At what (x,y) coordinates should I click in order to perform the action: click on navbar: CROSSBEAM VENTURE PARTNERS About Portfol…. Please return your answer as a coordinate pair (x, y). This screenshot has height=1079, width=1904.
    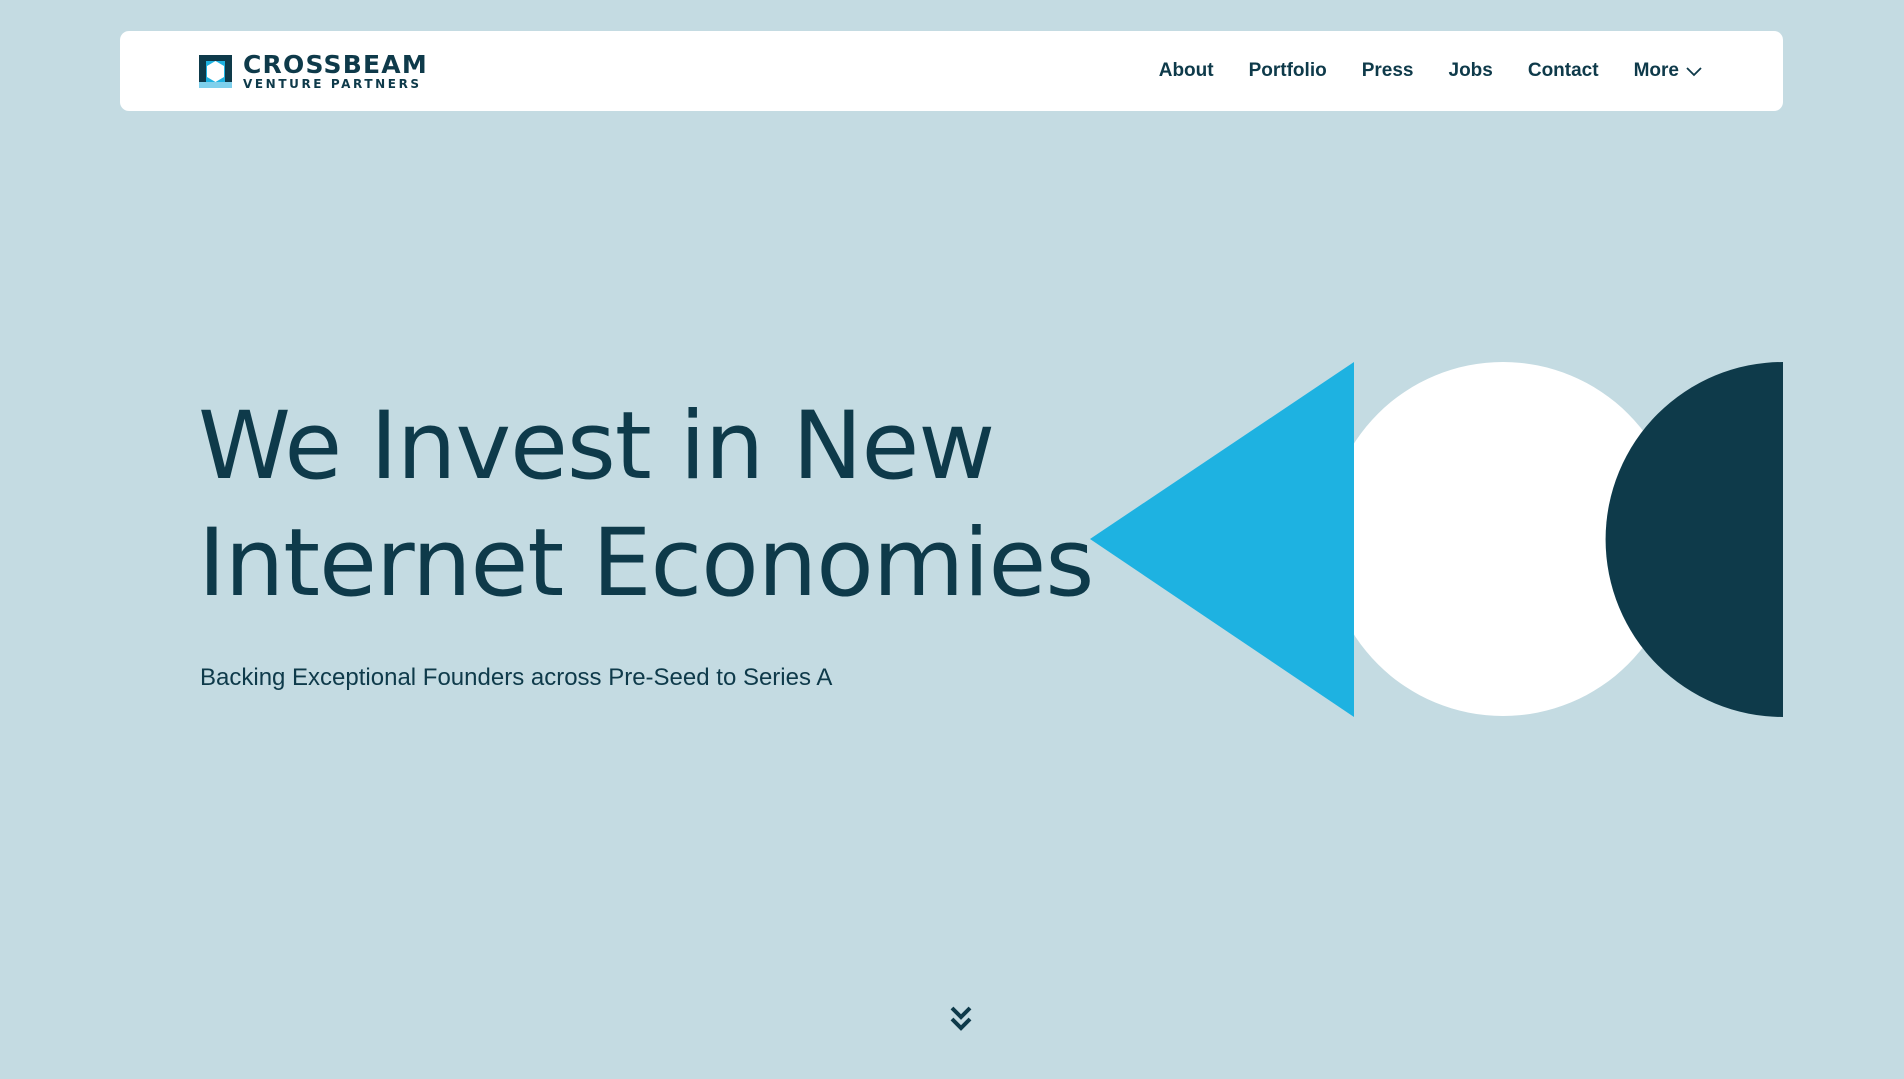
    Looking at the image, I should click on (951, 71).